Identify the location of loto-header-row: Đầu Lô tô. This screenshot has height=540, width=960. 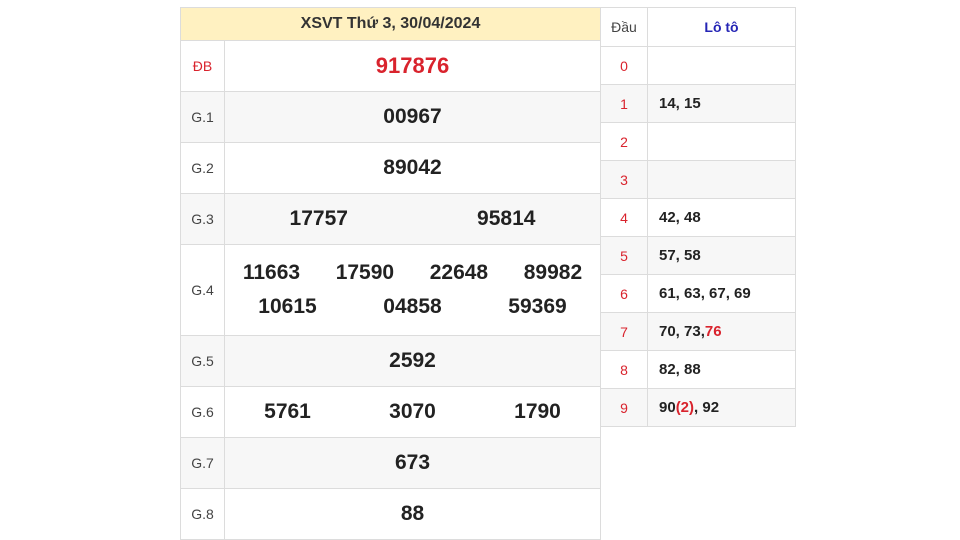
(698, 27).